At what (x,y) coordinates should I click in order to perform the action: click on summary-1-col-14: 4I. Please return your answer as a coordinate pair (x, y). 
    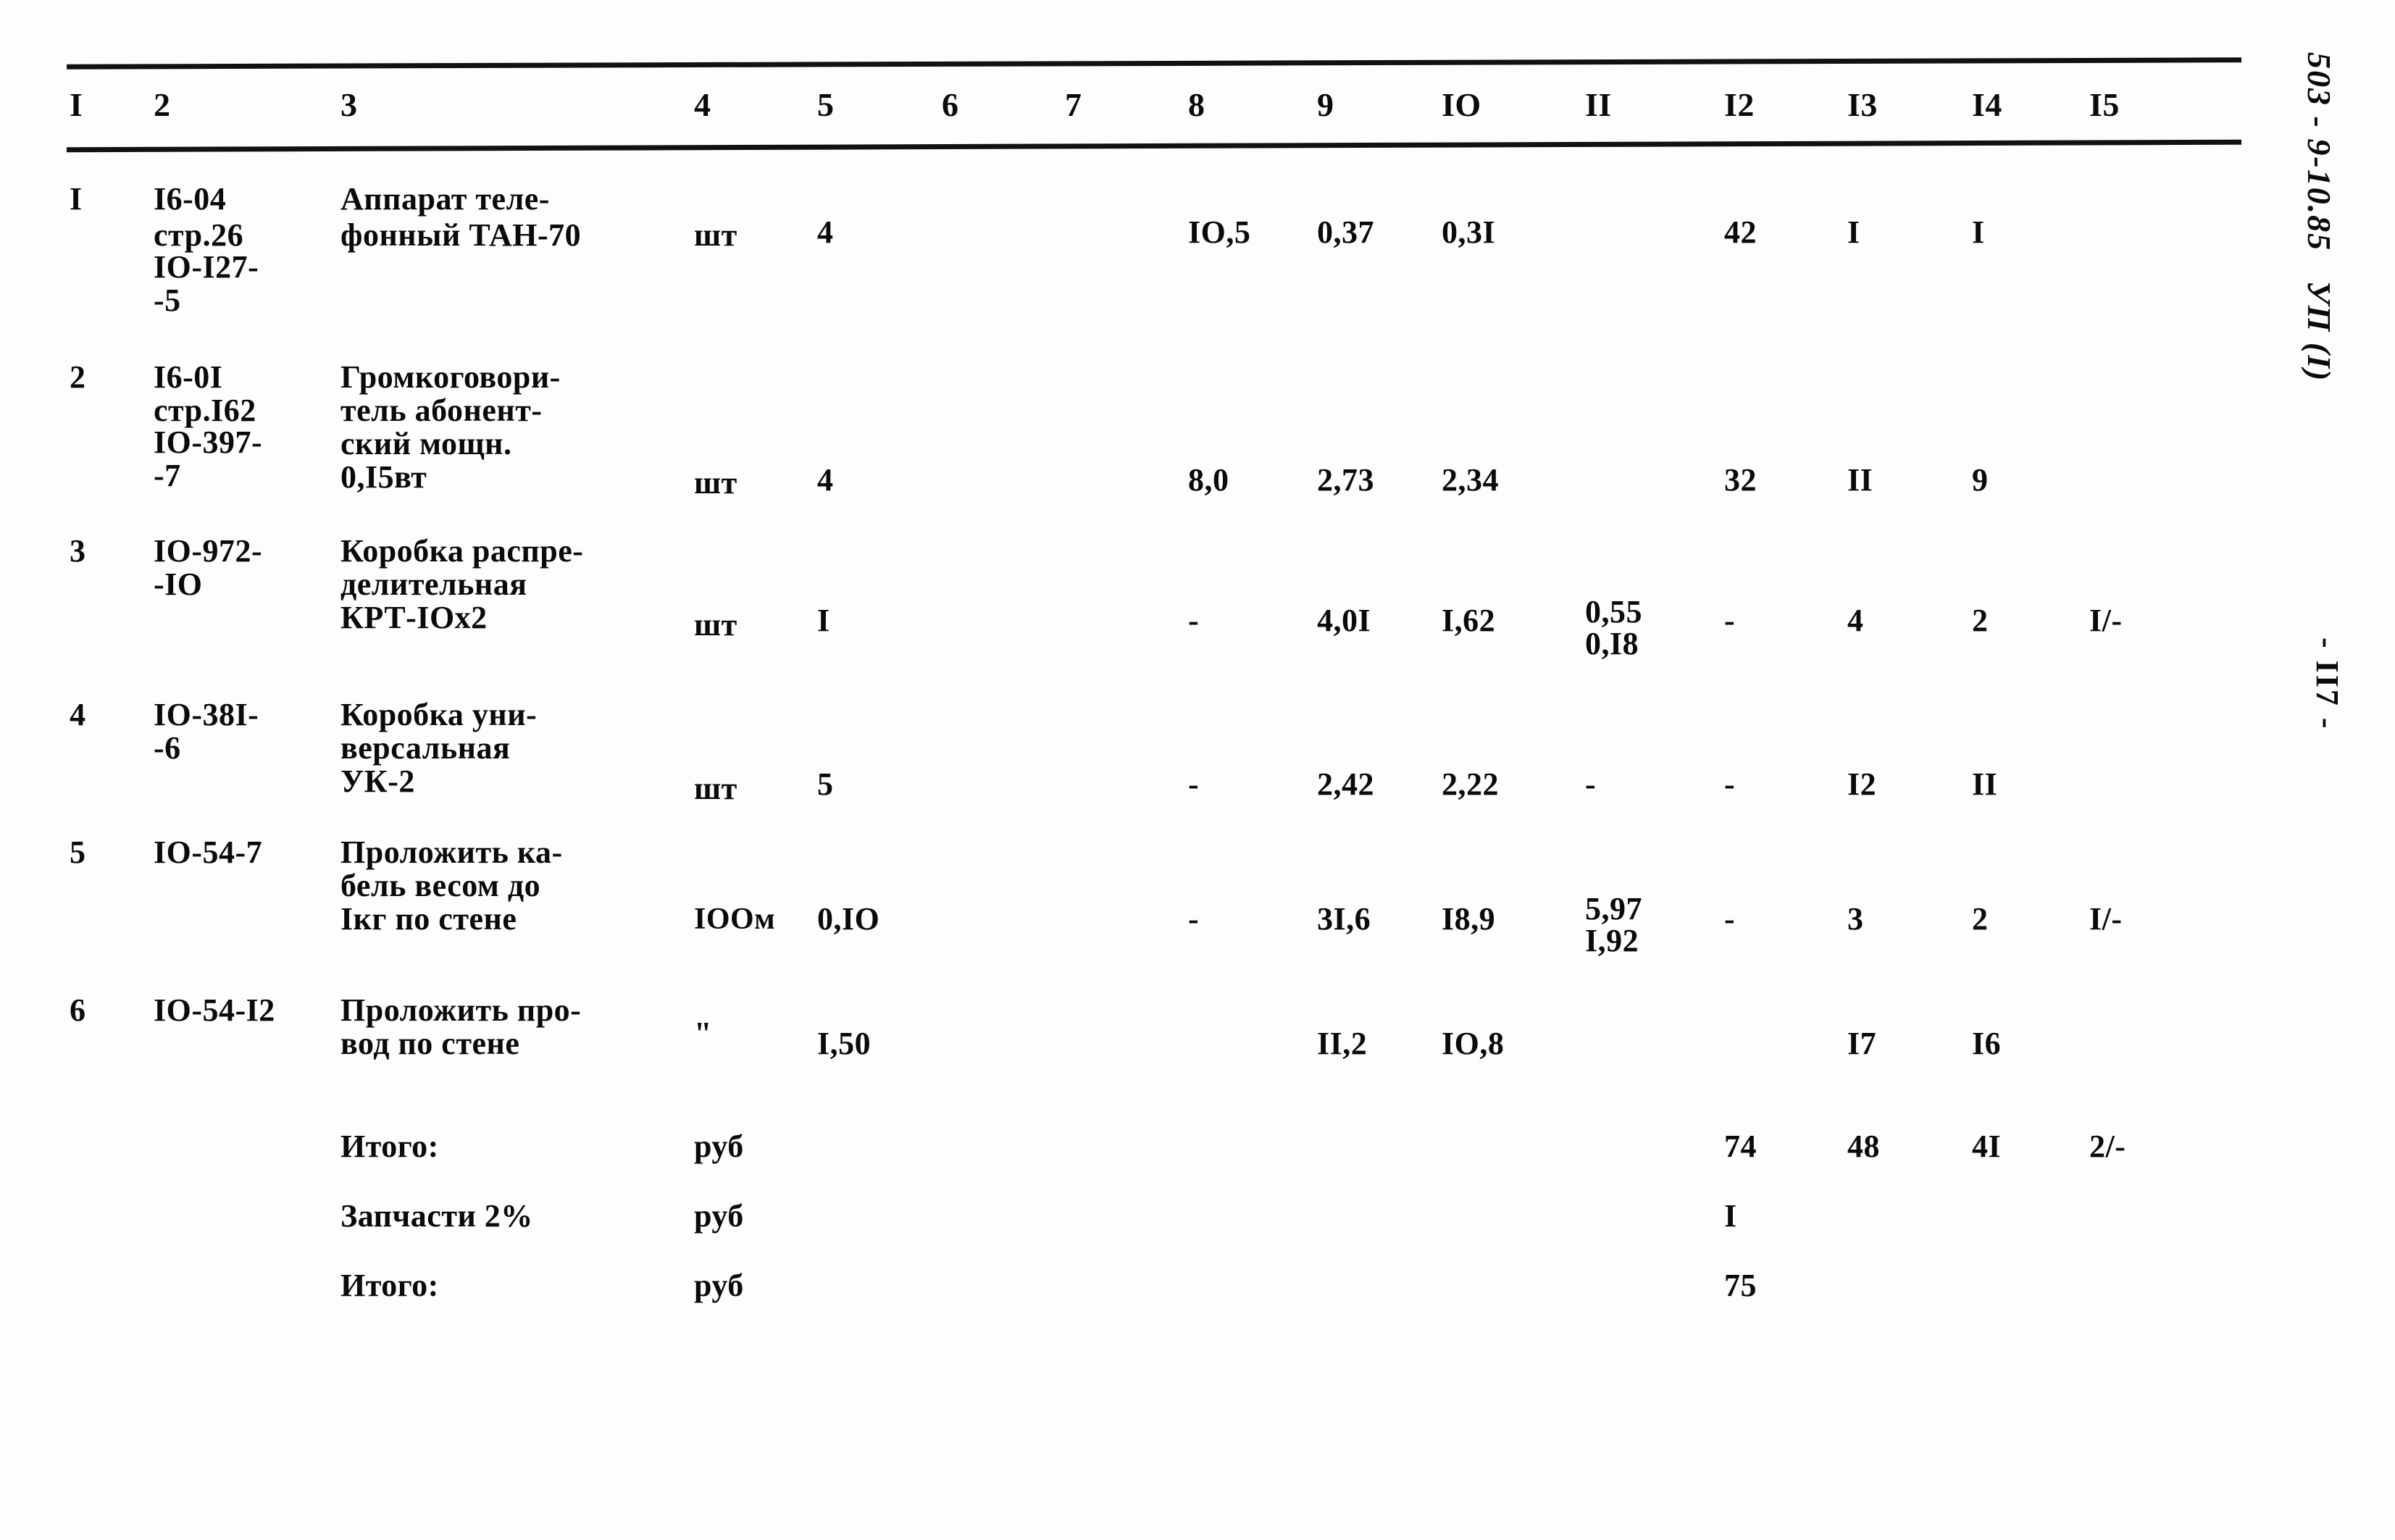
    Looking at the image, I should click on (1987, 1146).